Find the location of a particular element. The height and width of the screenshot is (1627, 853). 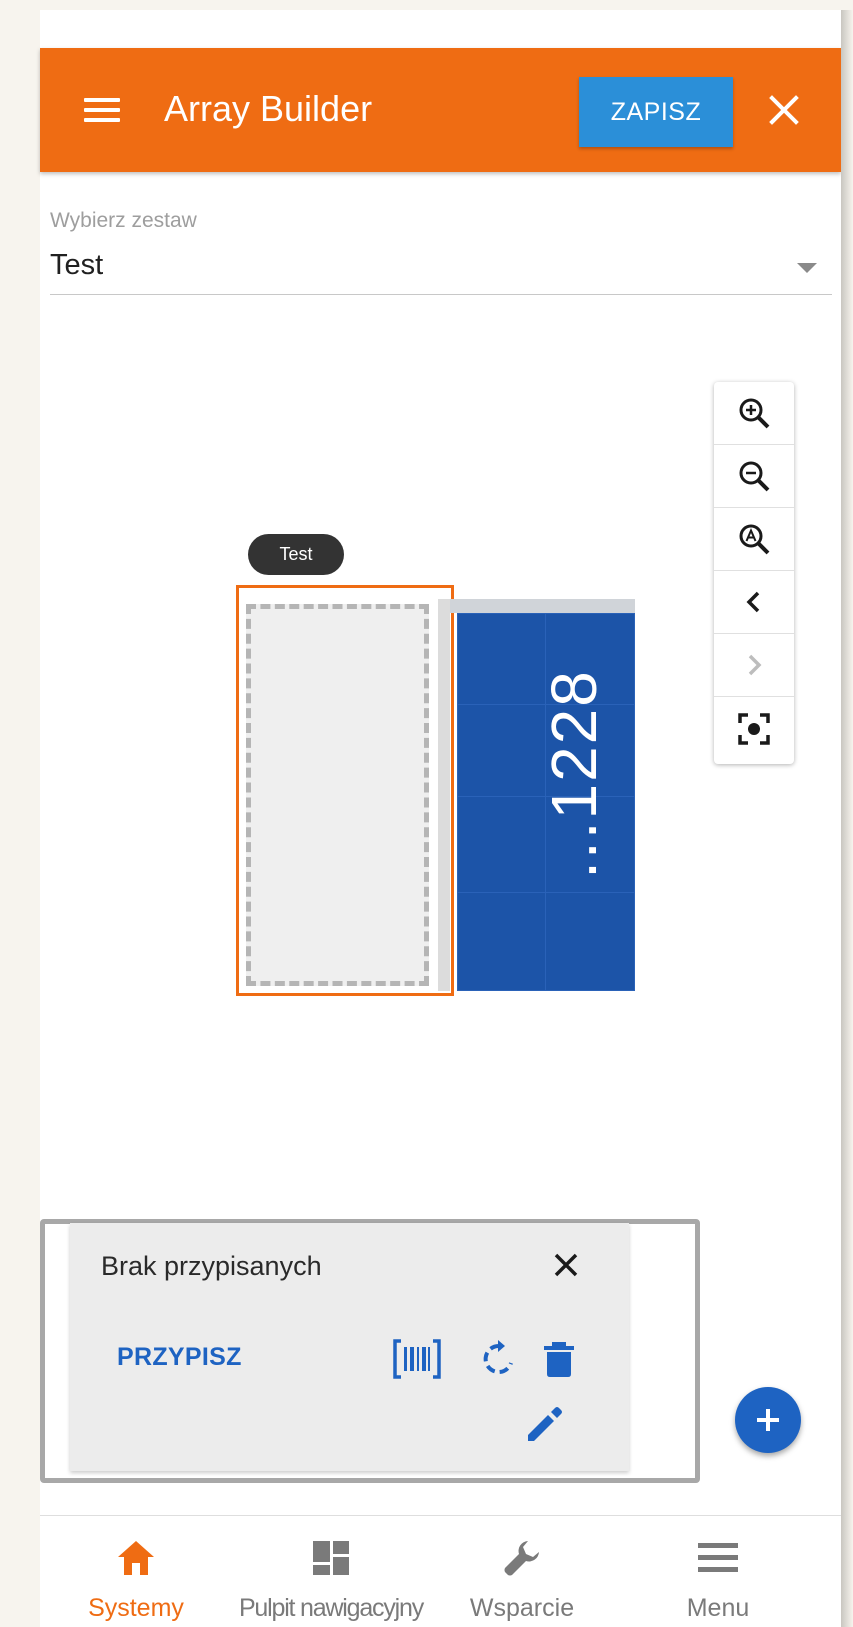

array-top-edge is located at coordinates (542, 606).